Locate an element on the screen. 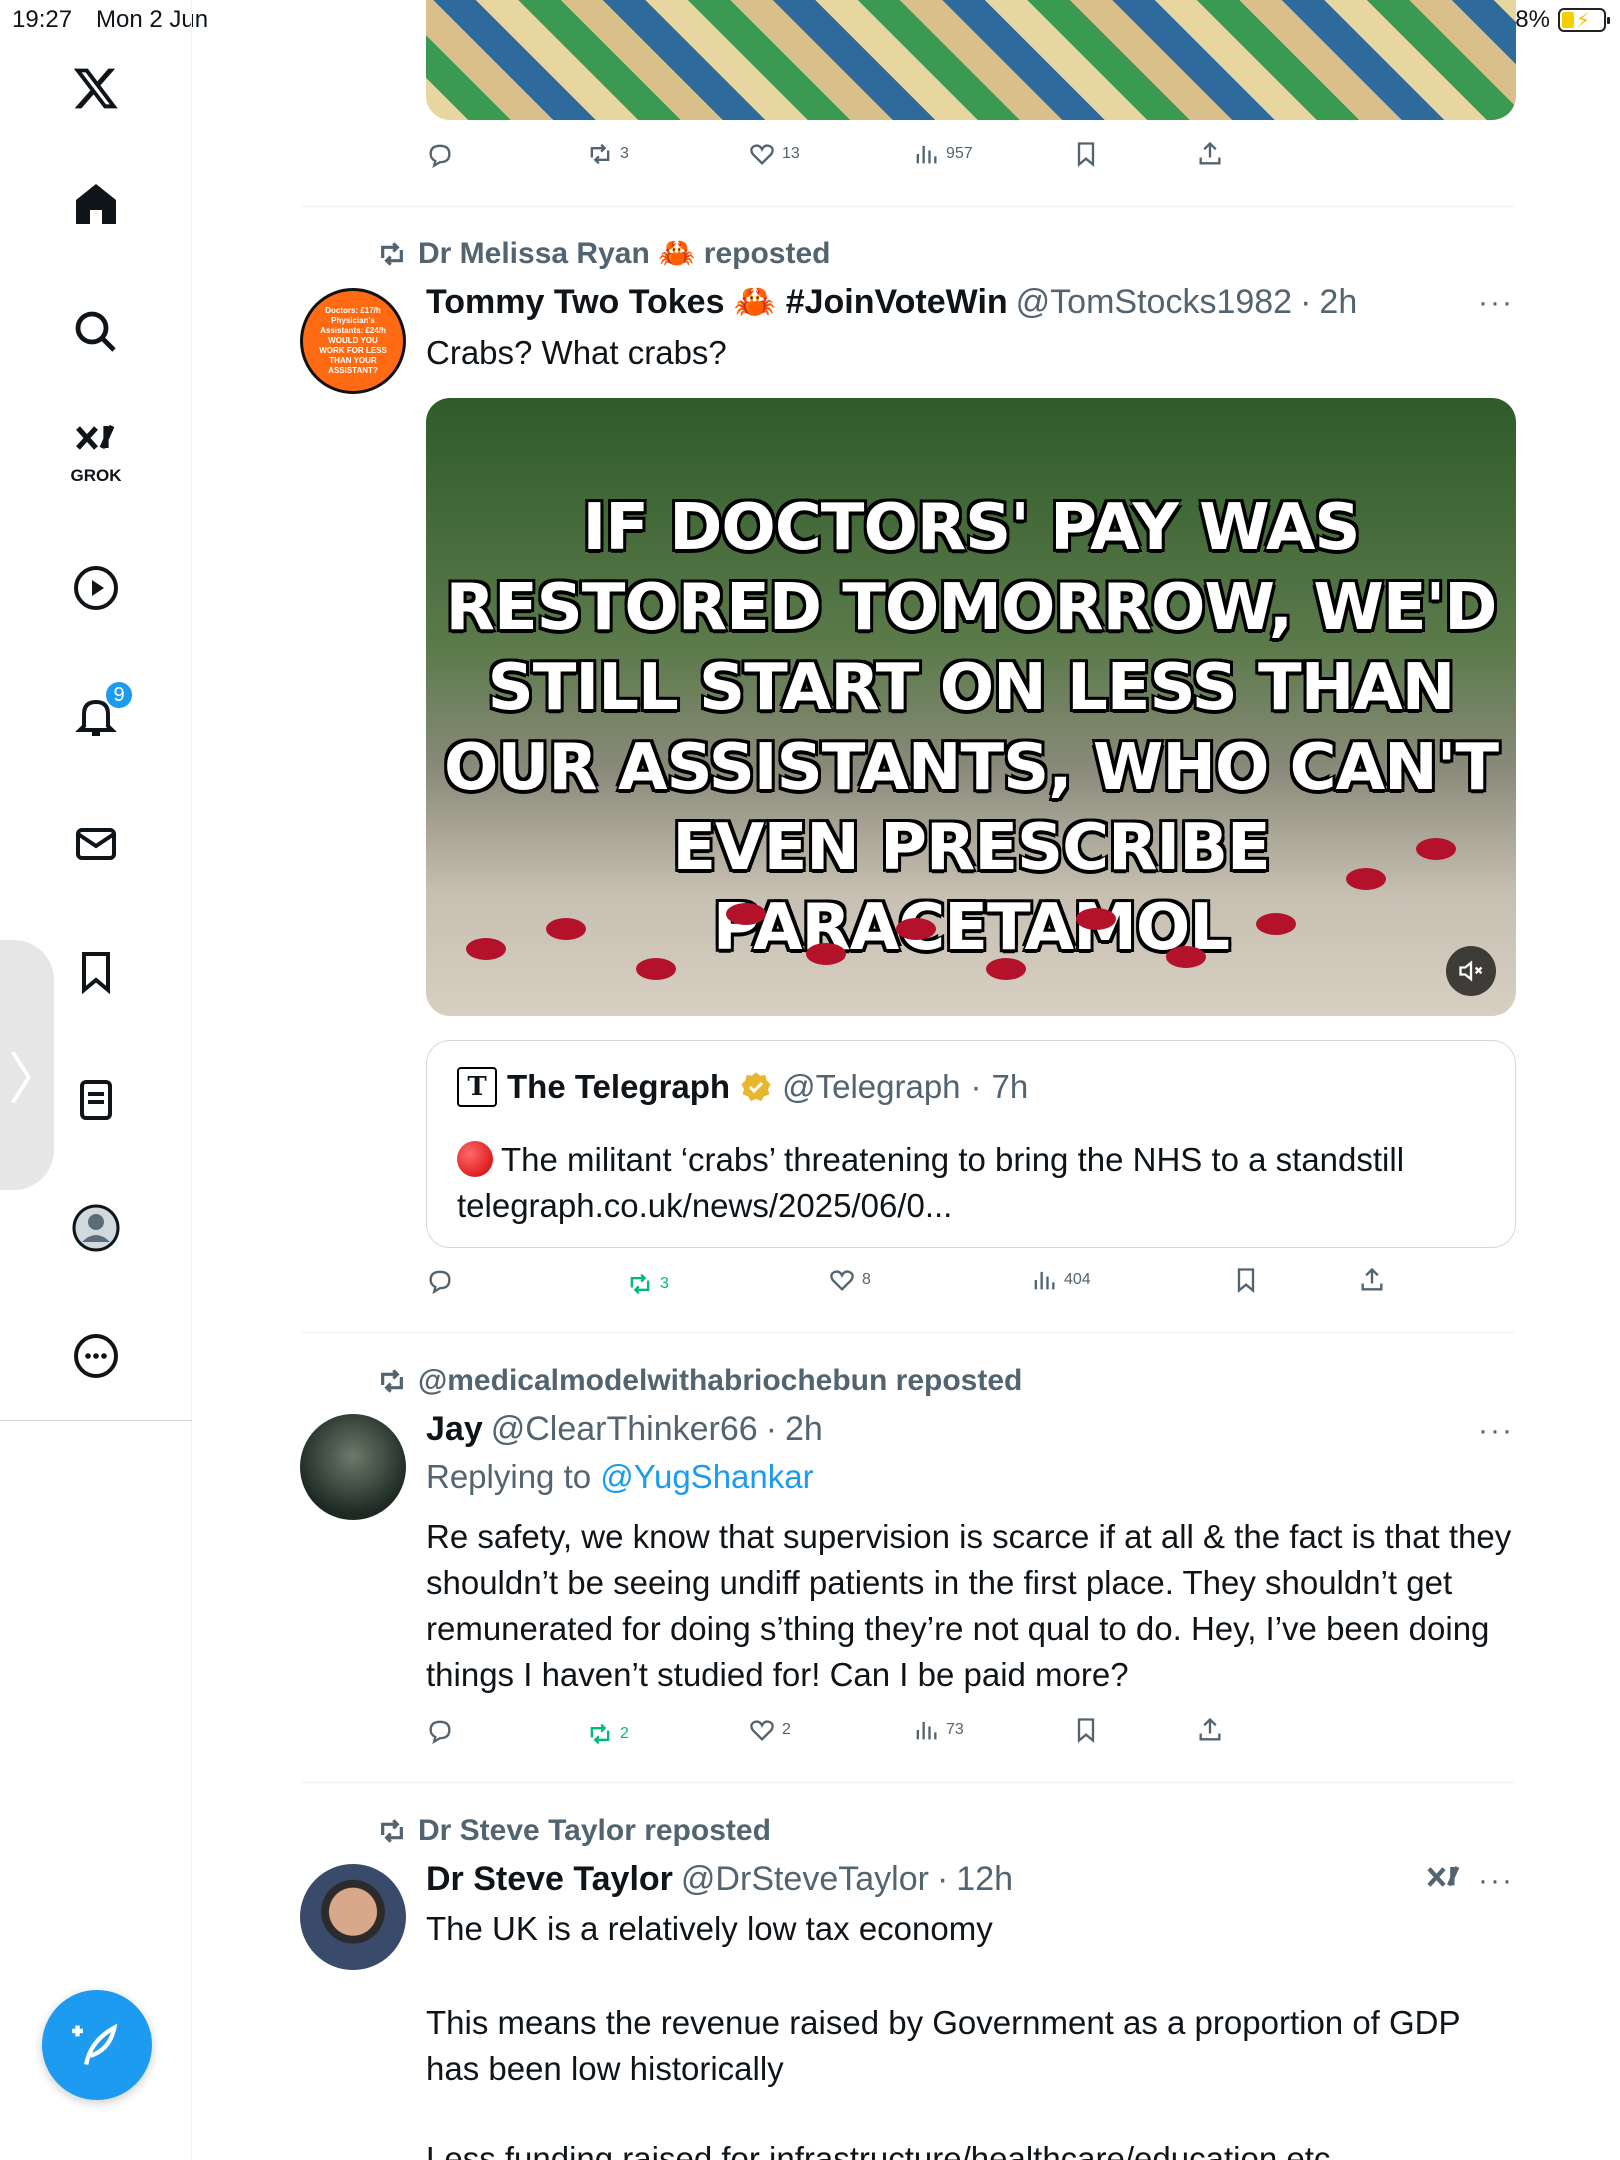 The width and height of the screenshot is (1620, 2160). home-icon is located at coordinates (96, 204).